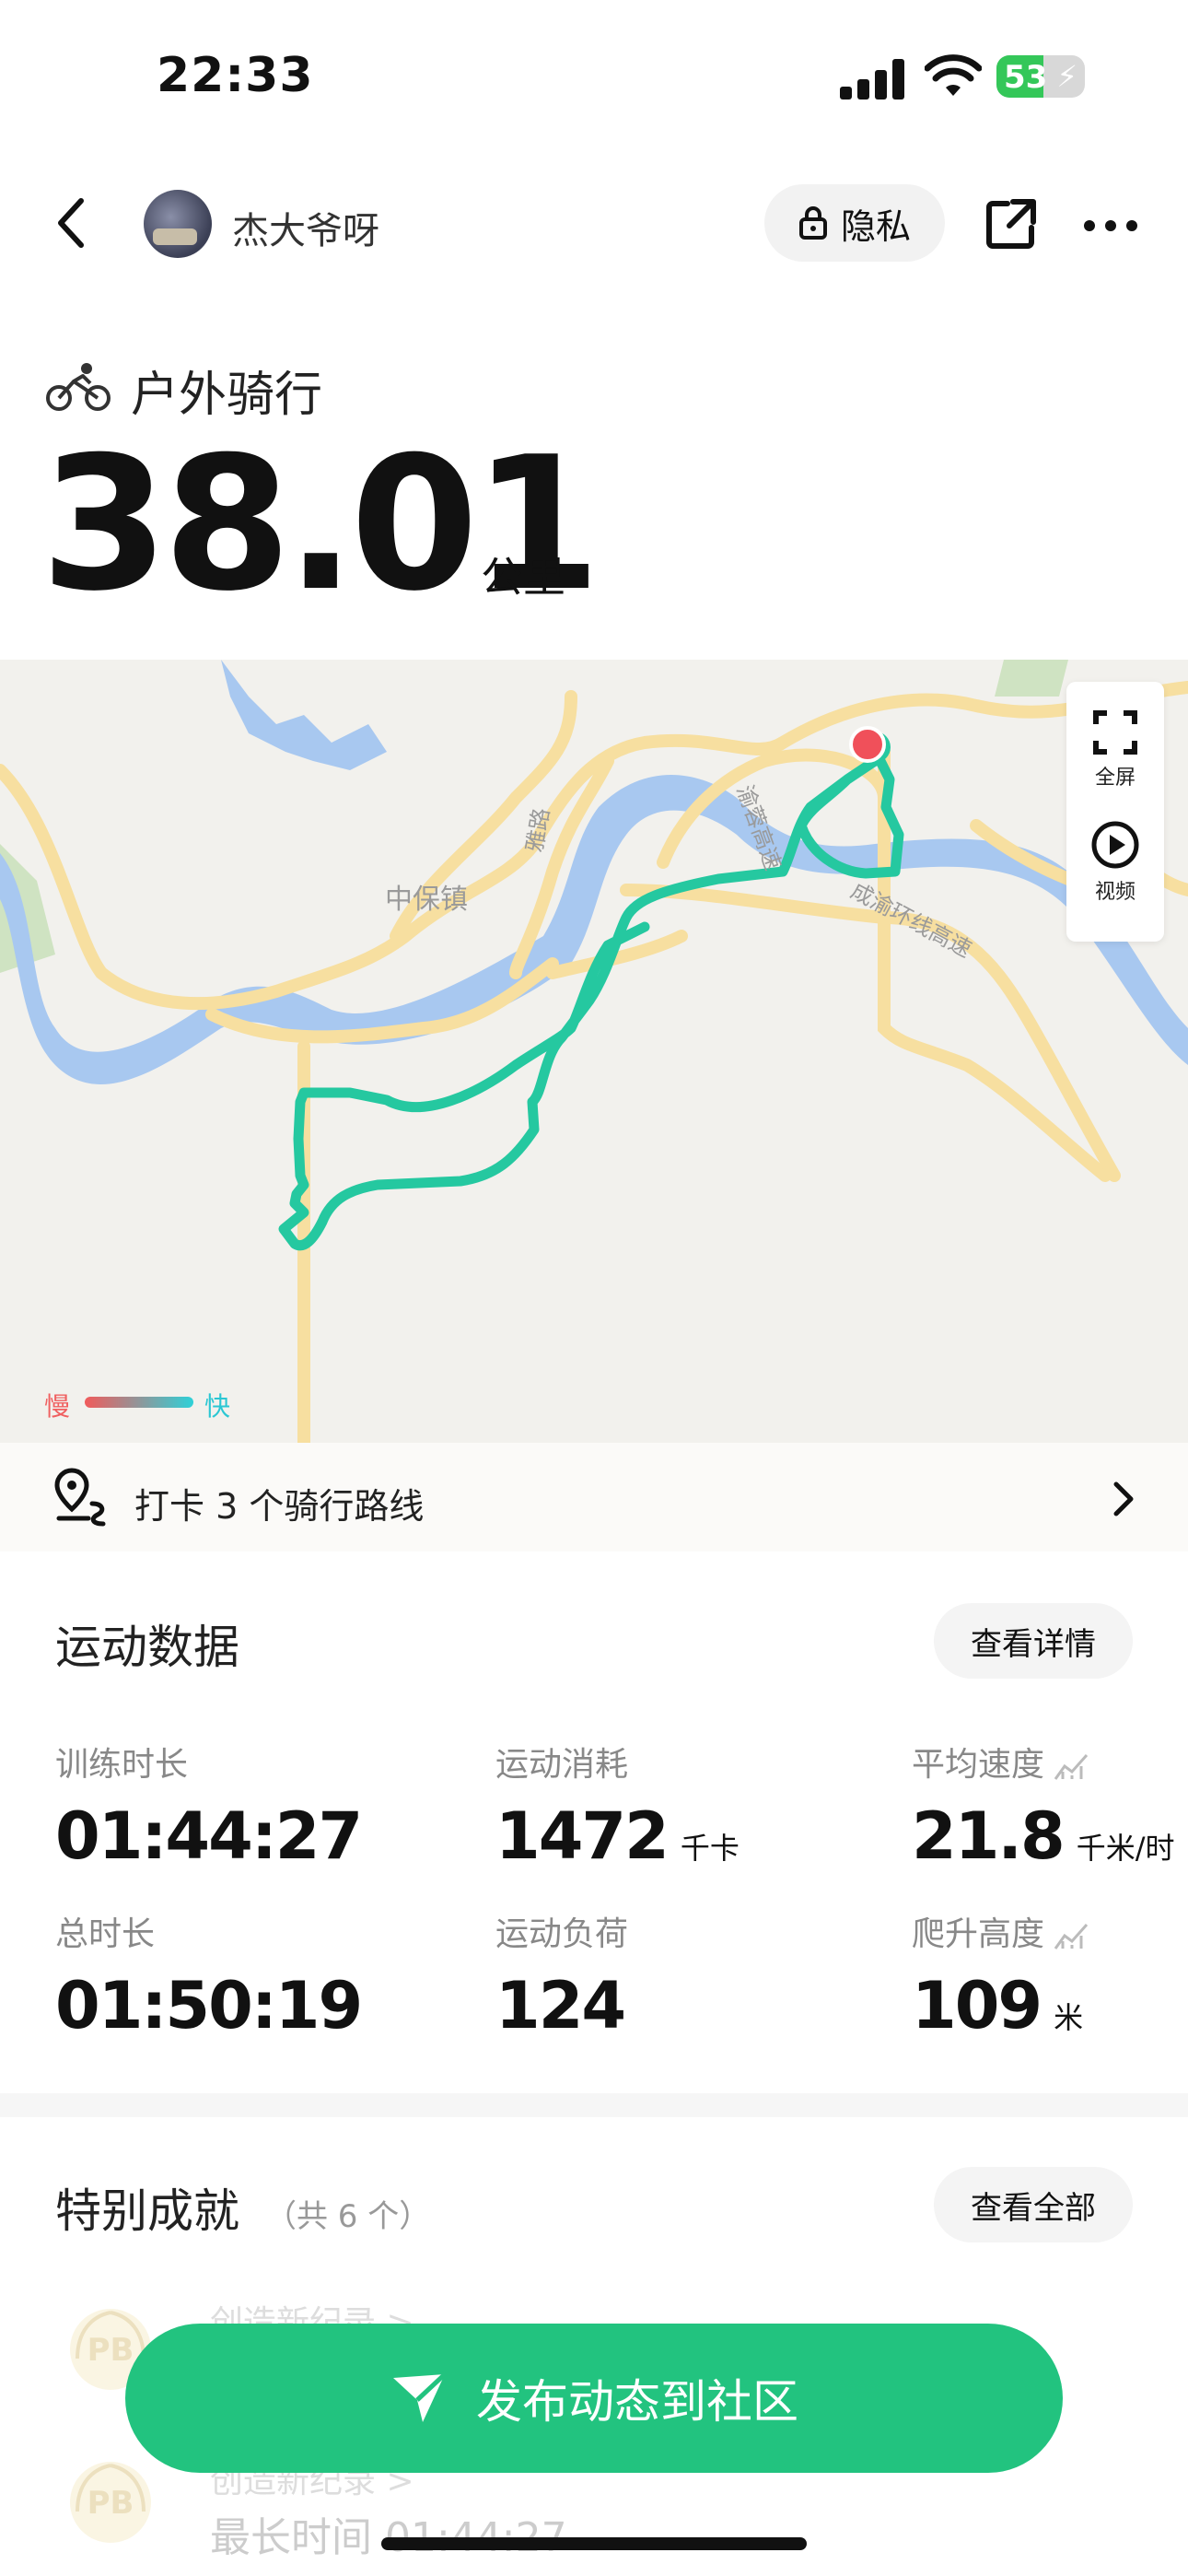  What do you see at coordinates (560, 2005) in the screenshot?
I see `stat-value: 124` at bounding box center [560, 2005].